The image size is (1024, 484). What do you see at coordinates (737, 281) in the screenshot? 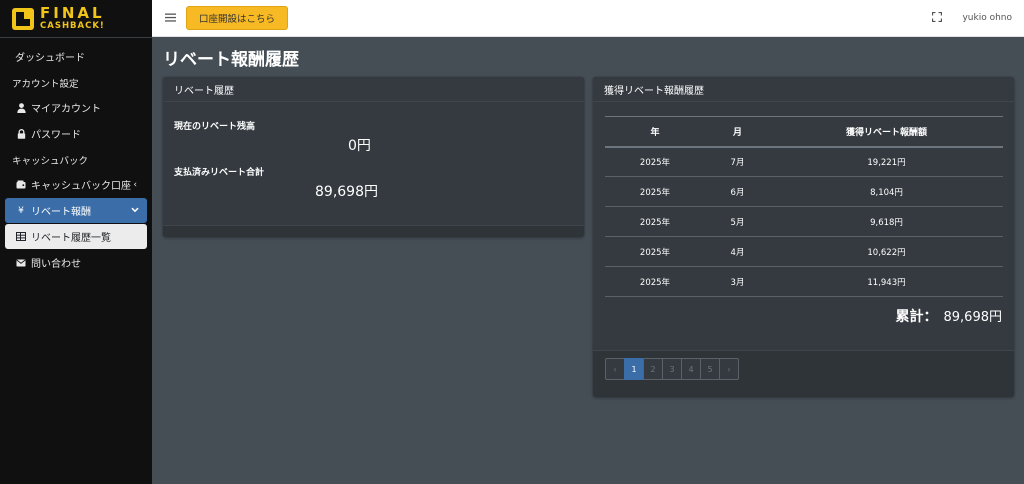
I see `cell-month: 3月` at bounding box center [737, 281].